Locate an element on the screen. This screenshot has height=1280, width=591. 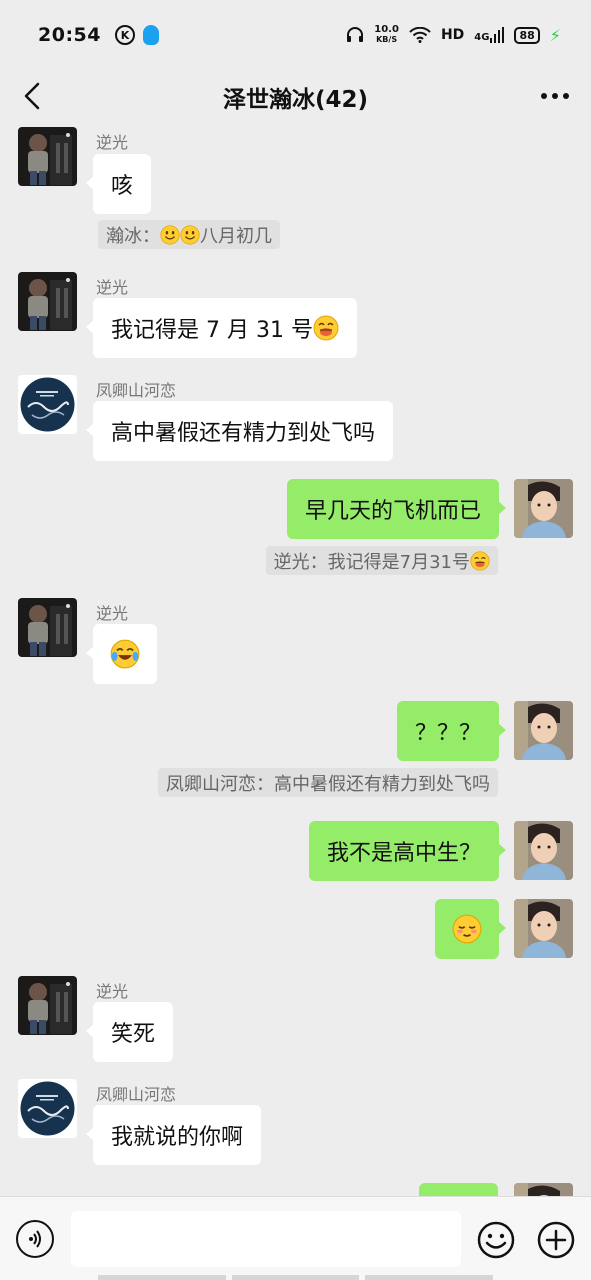
quoted-message: 瀚冰： 八月初几 is located at coordinates (189, 234).